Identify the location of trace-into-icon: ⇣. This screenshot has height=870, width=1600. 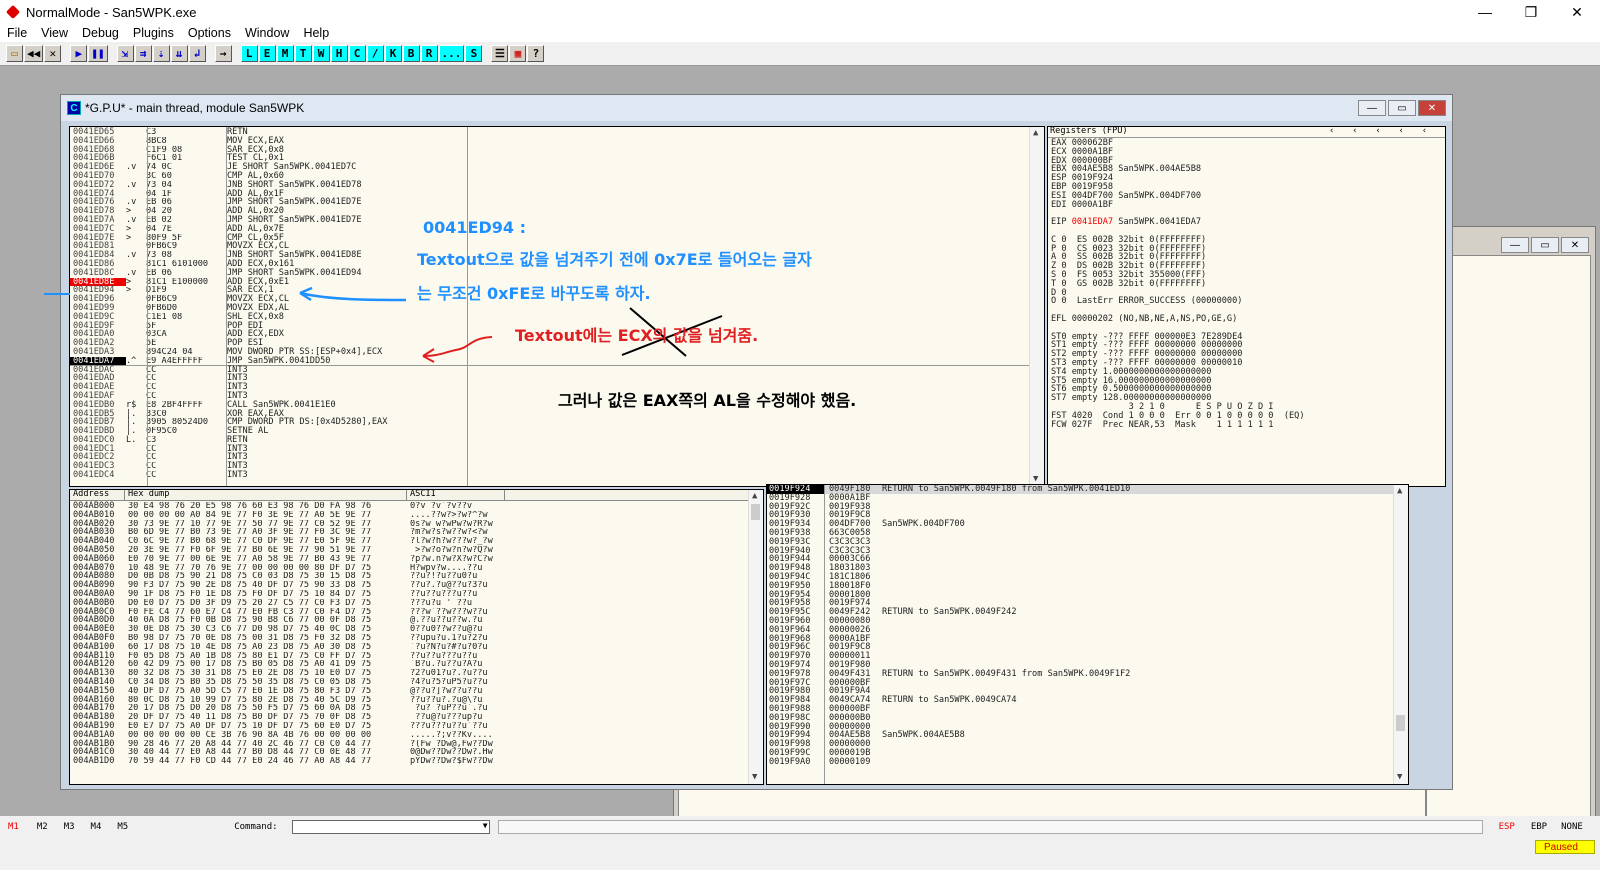
(161, 53).